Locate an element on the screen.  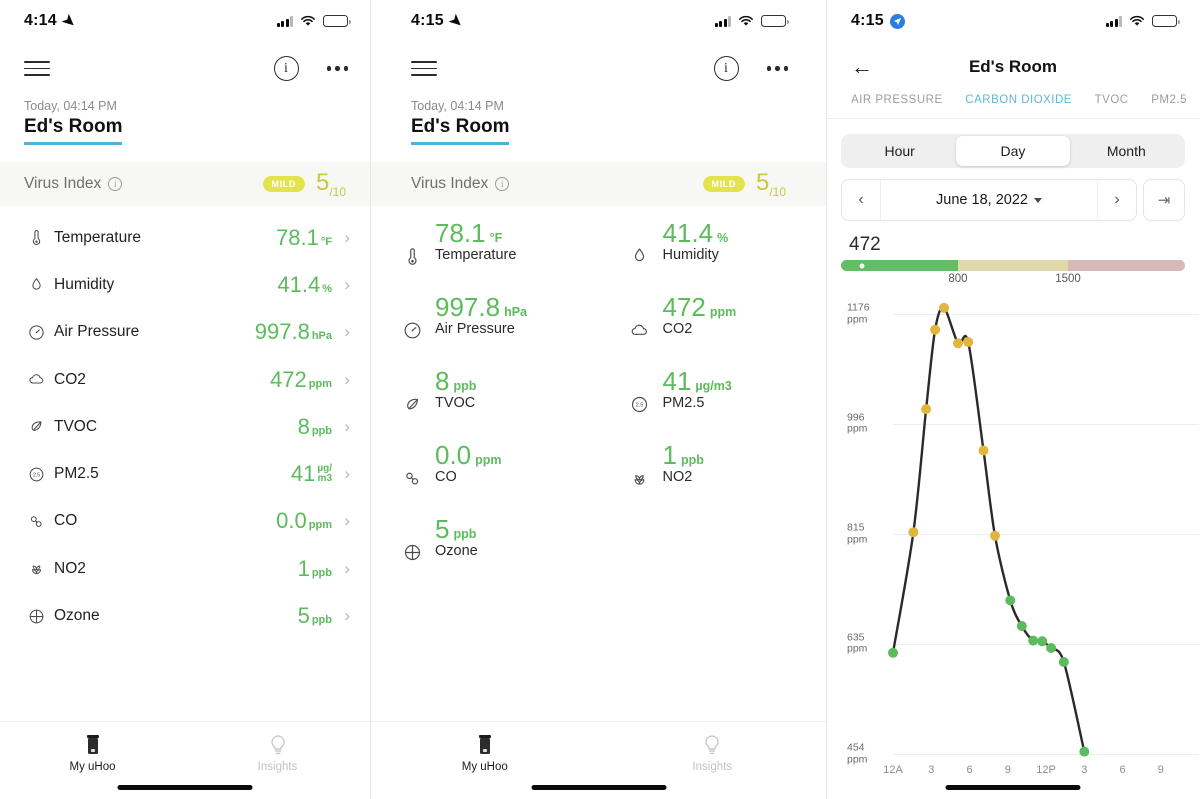
metric-card: 1 ppb NO2 is located at coordinates (713, 478).